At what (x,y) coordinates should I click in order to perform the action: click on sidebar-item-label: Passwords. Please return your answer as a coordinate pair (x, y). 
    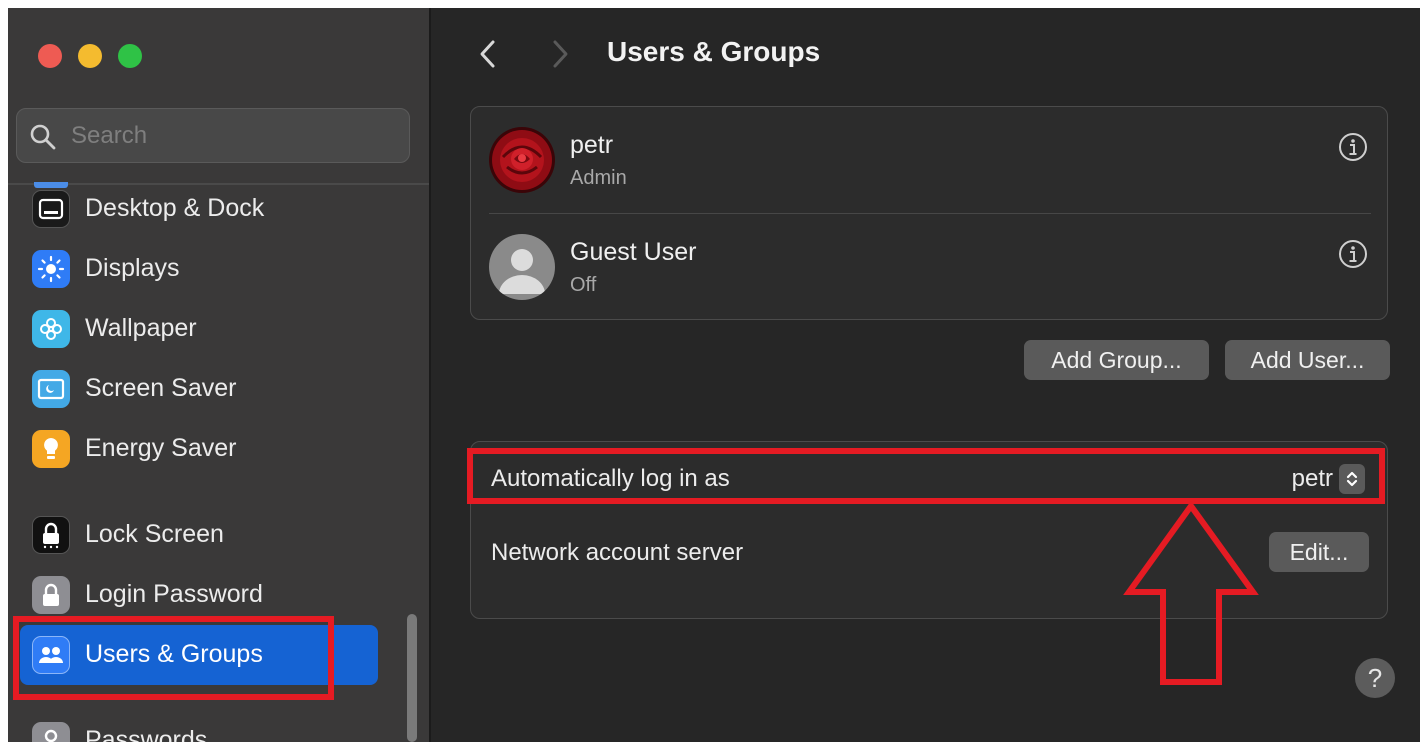
    Looking at the image, I should click on (146, 734).